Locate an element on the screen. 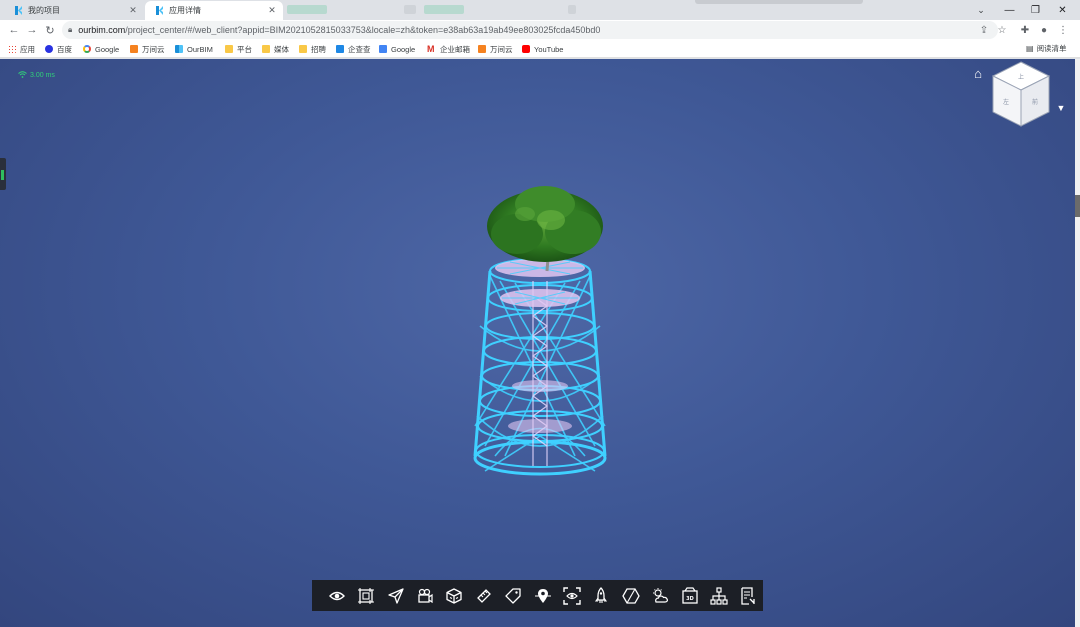 The height and width of the screenshot is (627, 1080). reading-list: ▤ 阅读清单 is located at coordinates (1046, 48).